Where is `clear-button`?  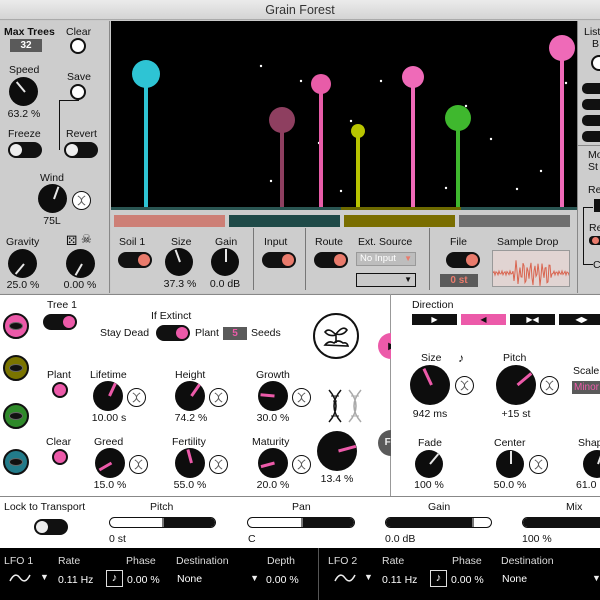
clear-button is located at coordinates (78, 46).